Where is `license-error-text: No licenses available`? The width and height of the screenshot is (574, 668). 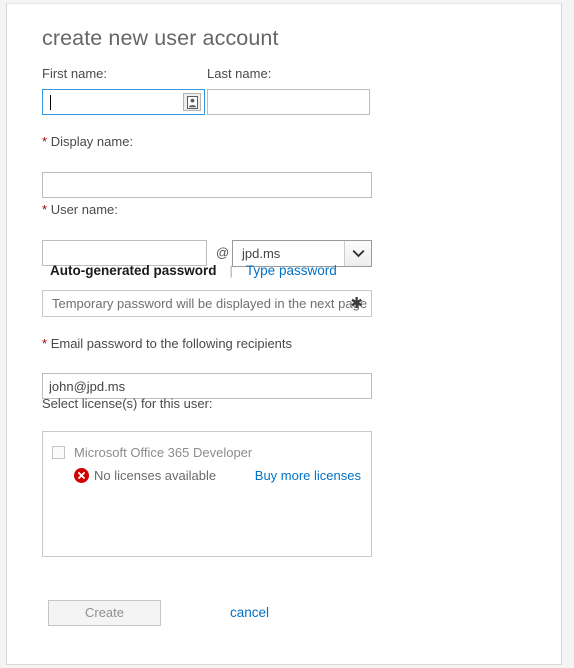 license-error-text: No licenses available is located at coordinates (155, 475).